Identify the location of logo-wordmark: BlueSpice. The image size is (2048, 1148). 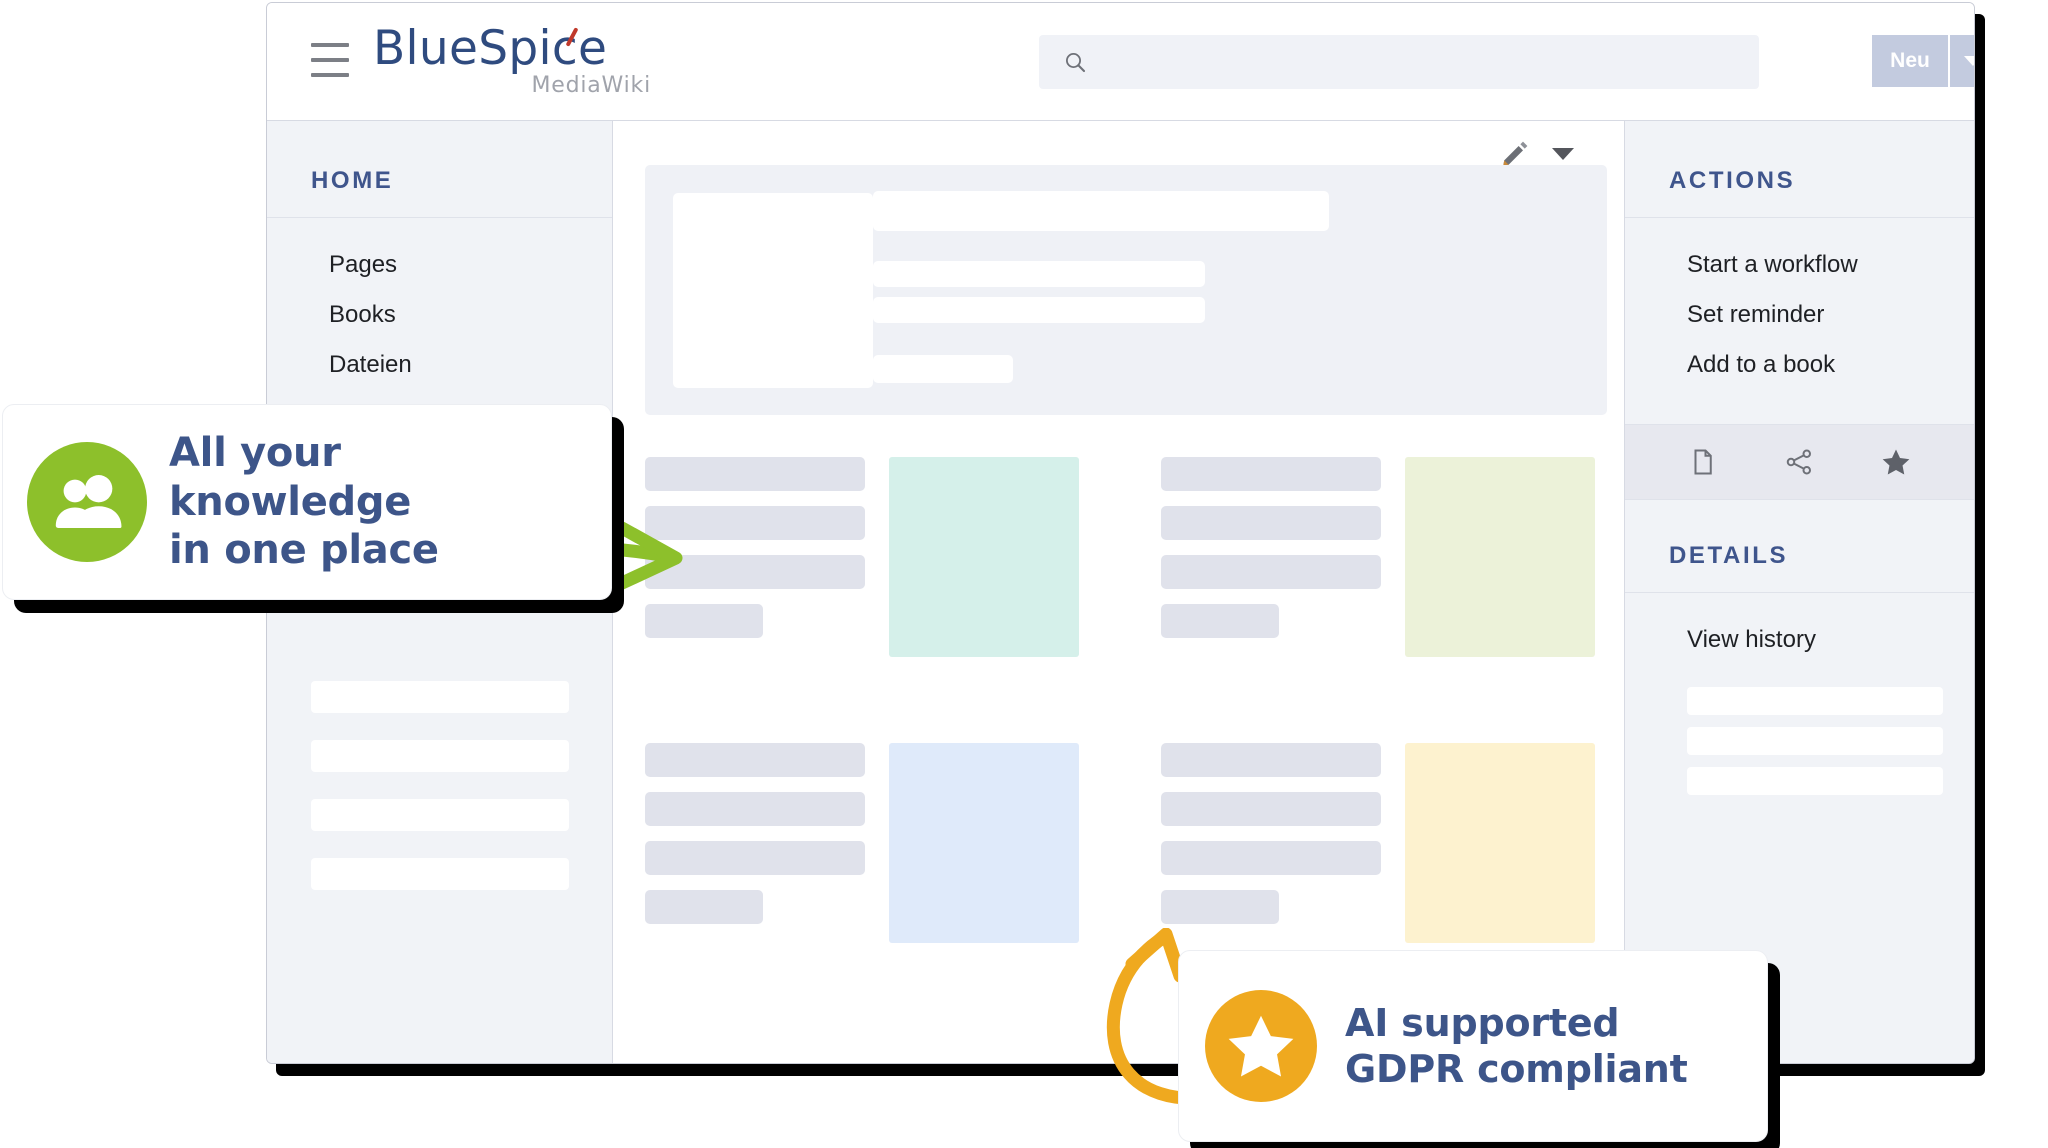
(513, 49).